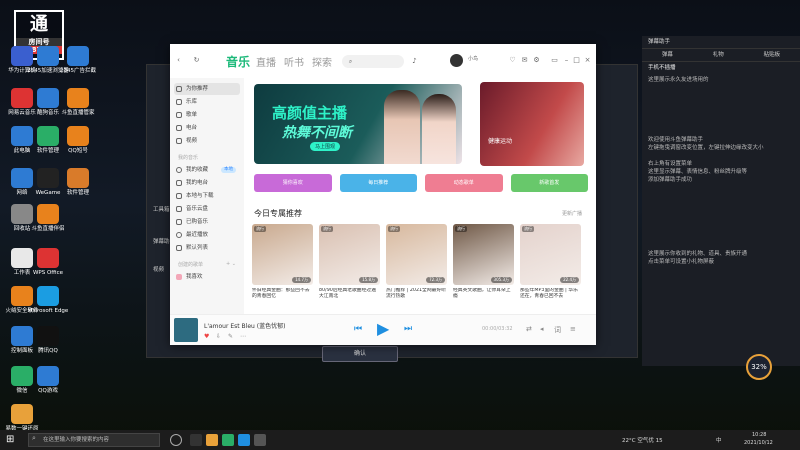 The width and height of the screenshot is (800, 450). Describe the element at coordinates (464, 183) in the screenshot. I see `quick-card-dynamic: 动态歌单` at that location.